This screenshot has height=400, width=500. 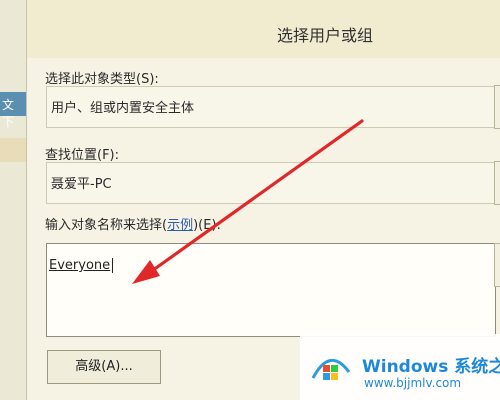 I want to click on location-field: 聂爱平-PC, so click(x=271, y=183).